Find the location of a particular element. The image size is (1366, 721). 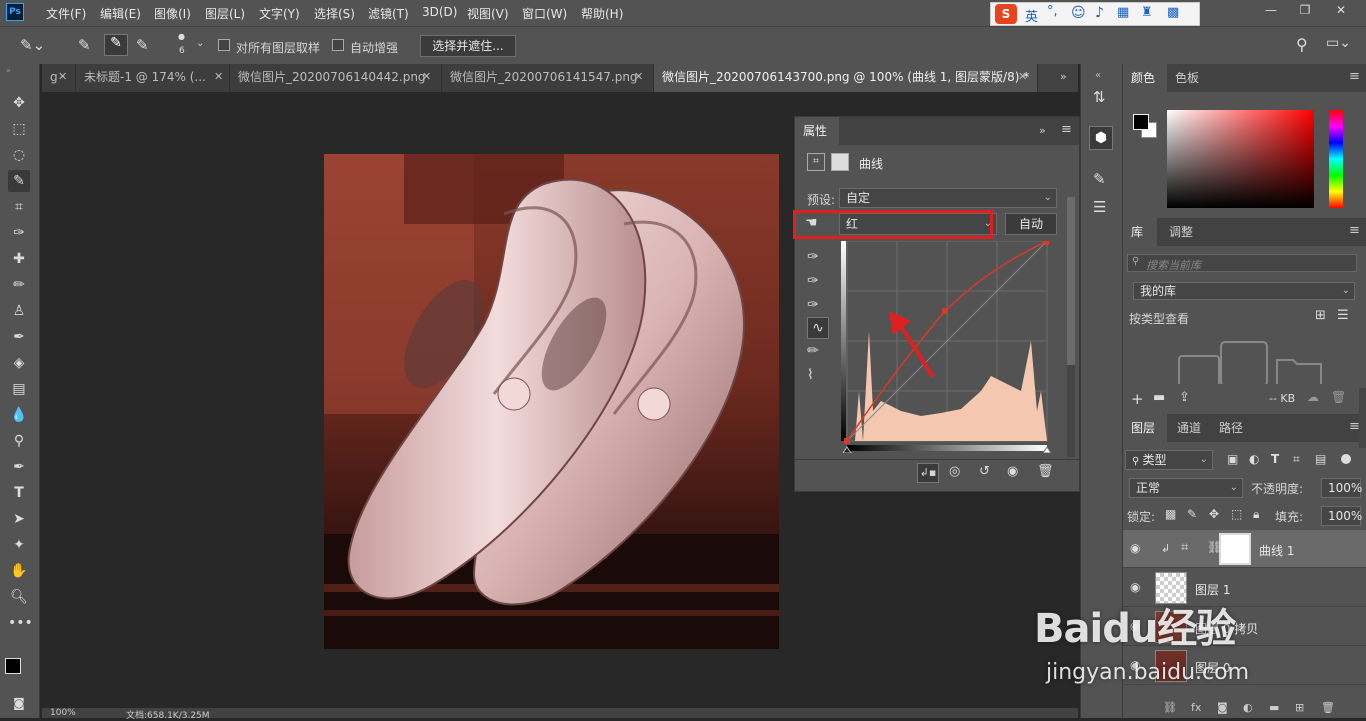

auto-button: 自动 is located at coordinates (1031, 224).